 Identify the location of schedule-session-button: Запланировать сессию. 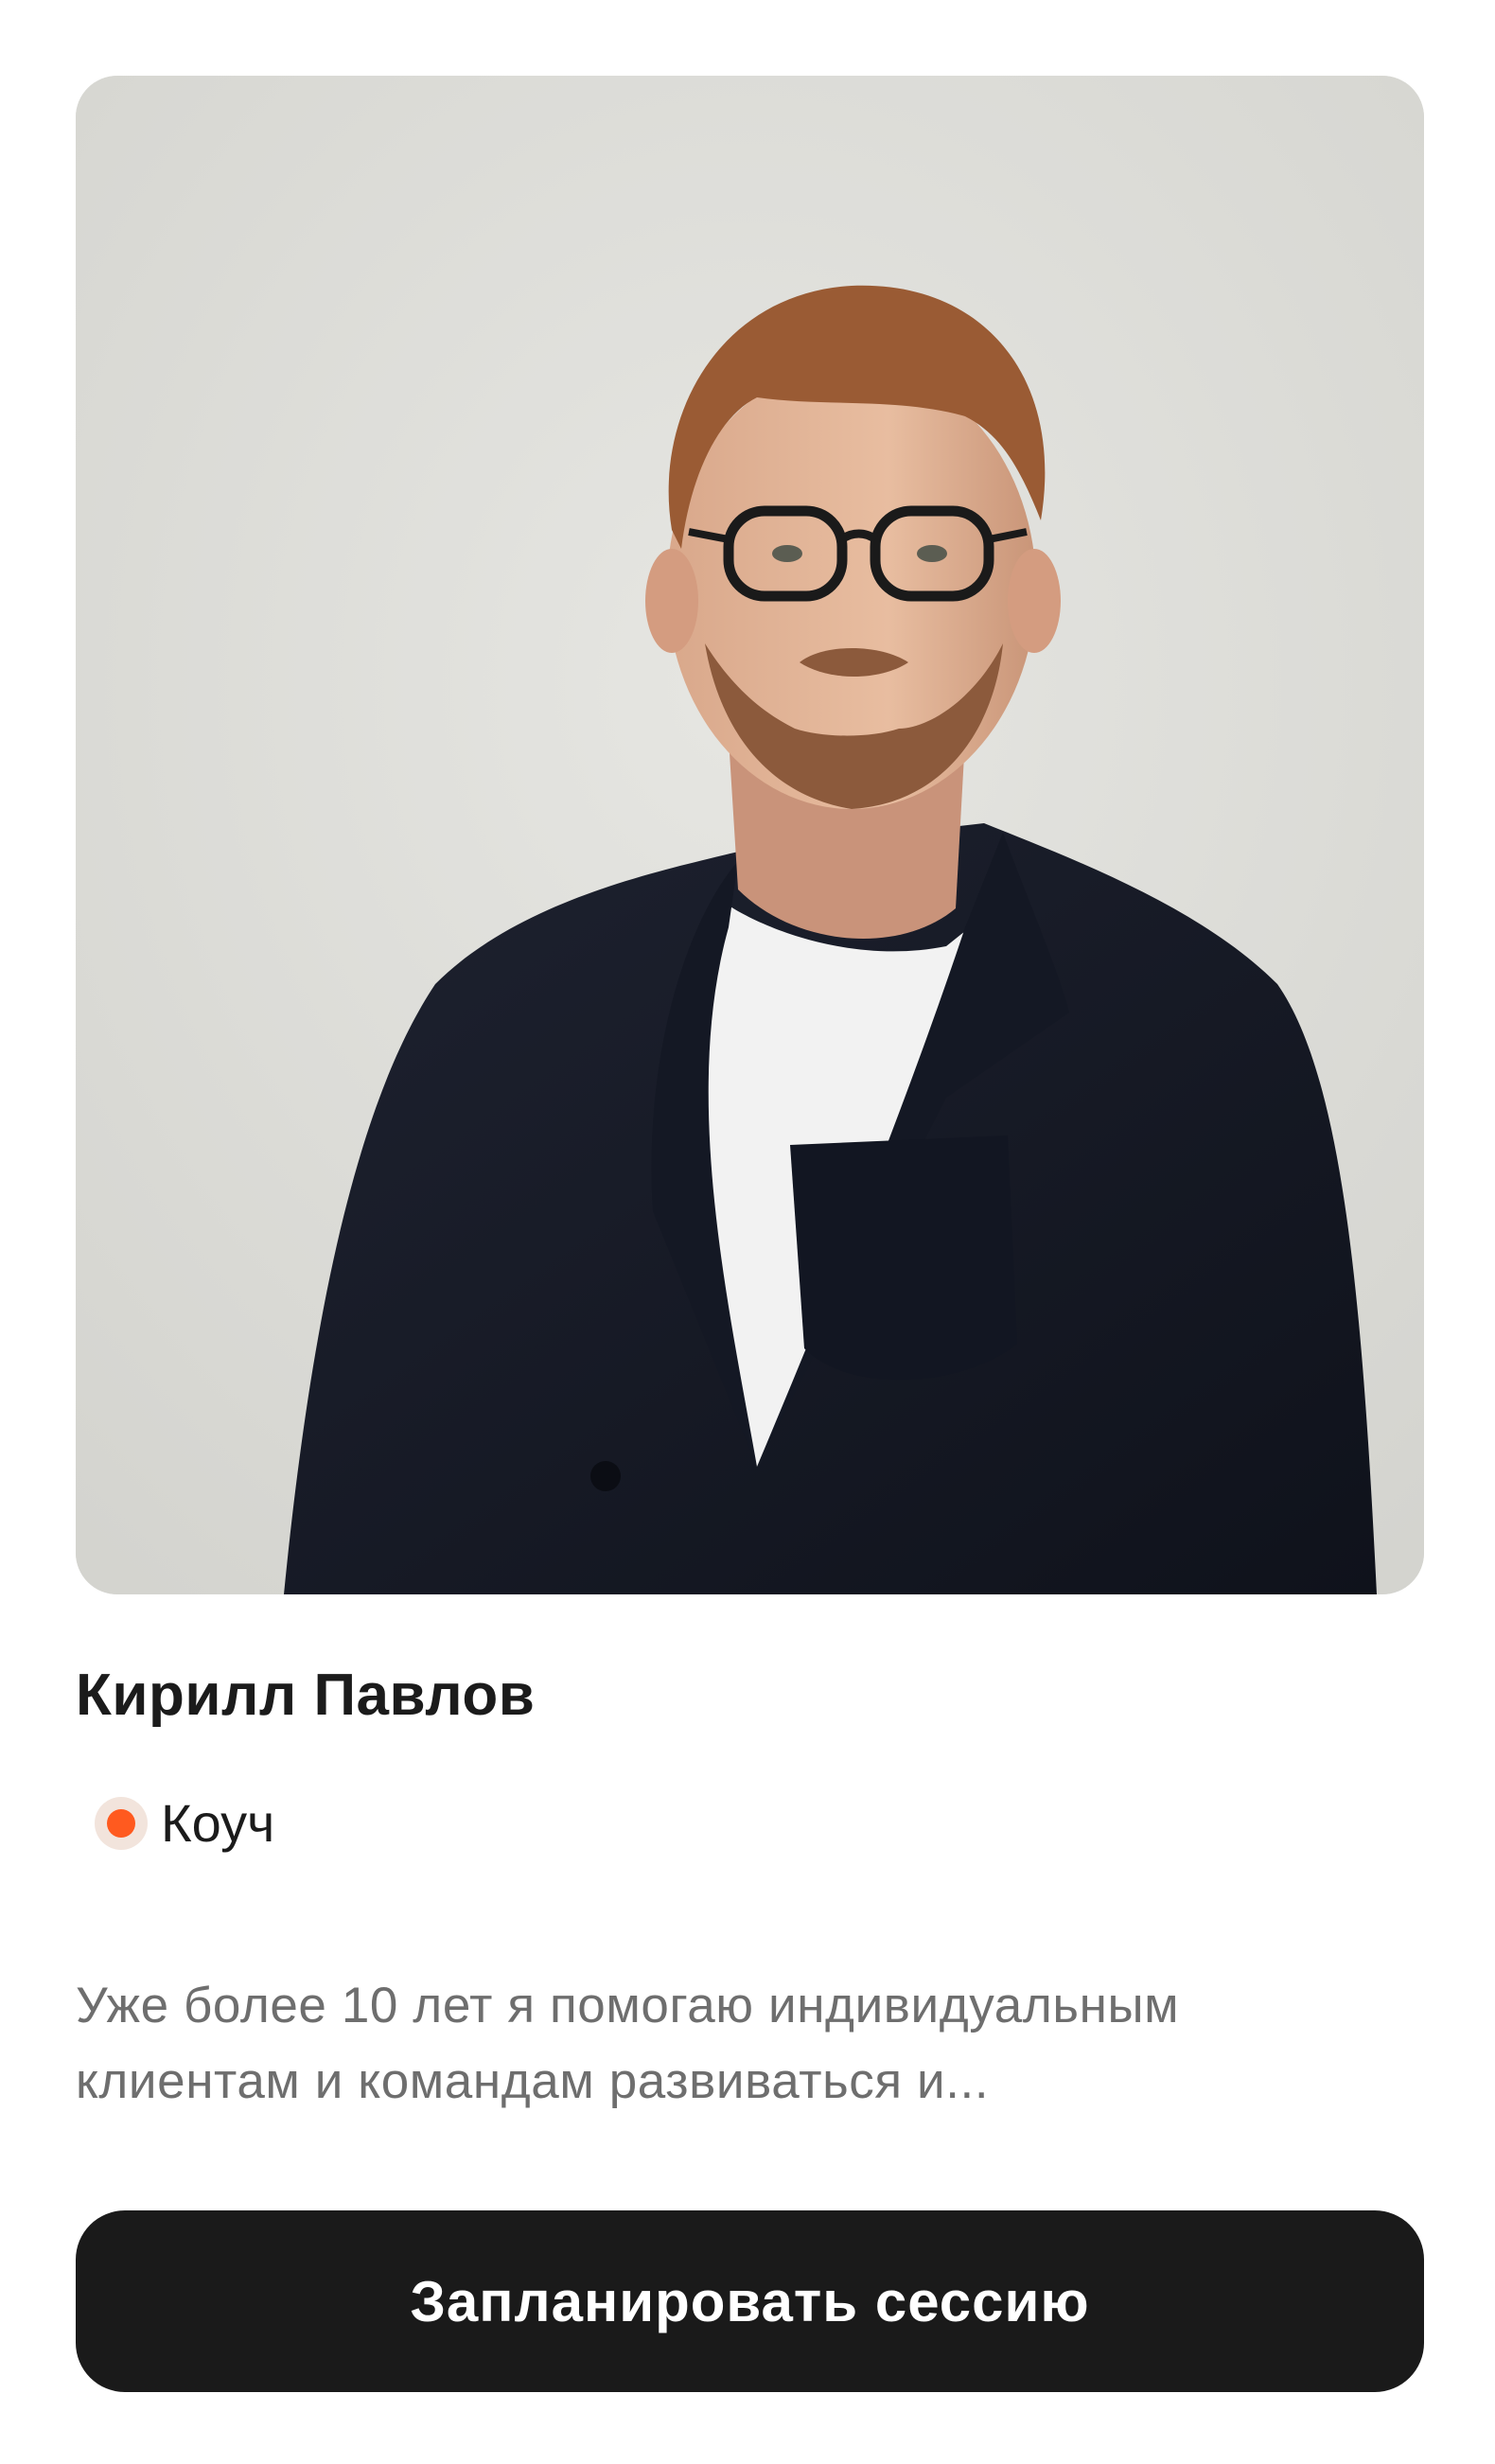
(750, 2301).